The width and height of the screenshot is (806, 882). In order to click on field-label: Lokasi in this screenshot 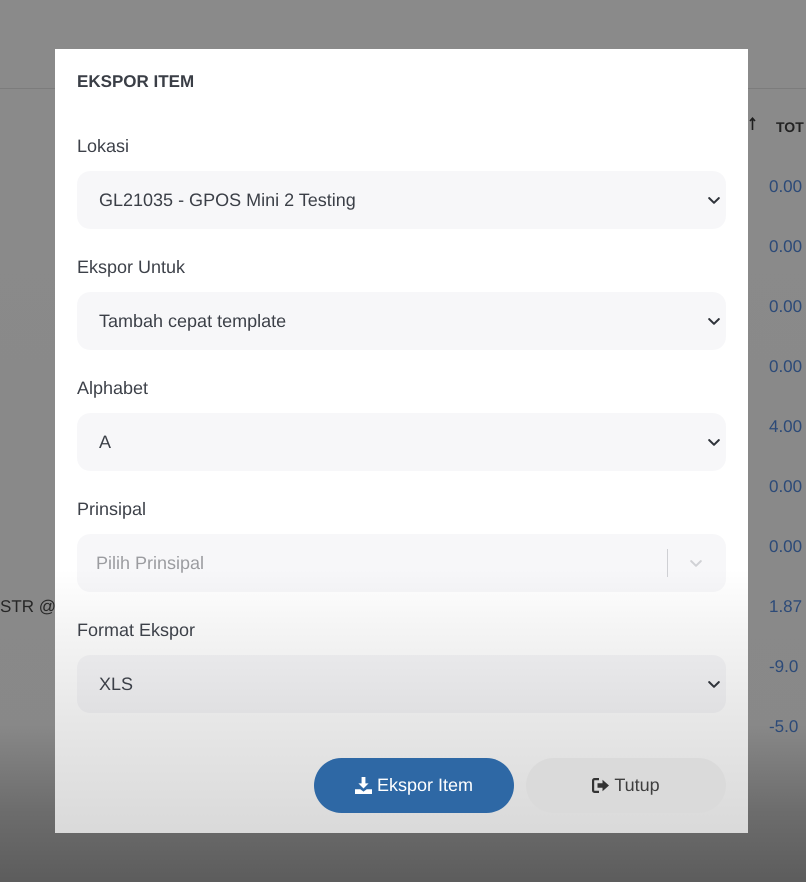, I will do `click(103, 146)`.